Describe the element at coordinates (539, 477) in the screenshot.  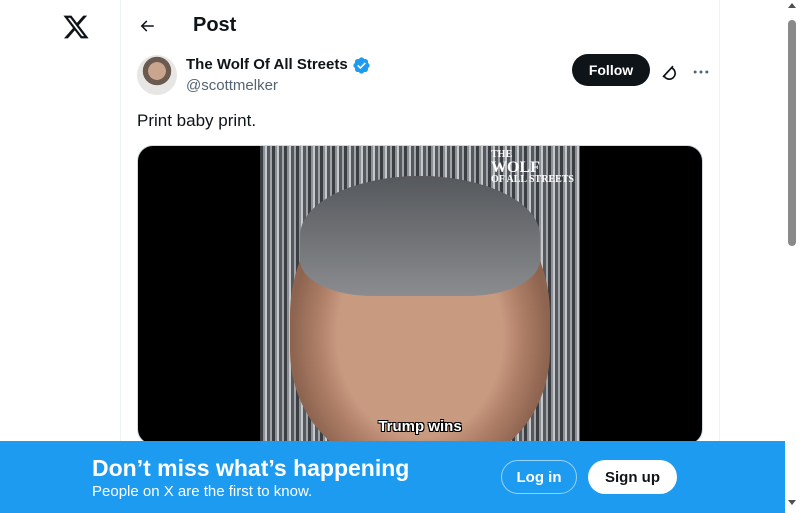
I see `login-button: Log in` at that location.